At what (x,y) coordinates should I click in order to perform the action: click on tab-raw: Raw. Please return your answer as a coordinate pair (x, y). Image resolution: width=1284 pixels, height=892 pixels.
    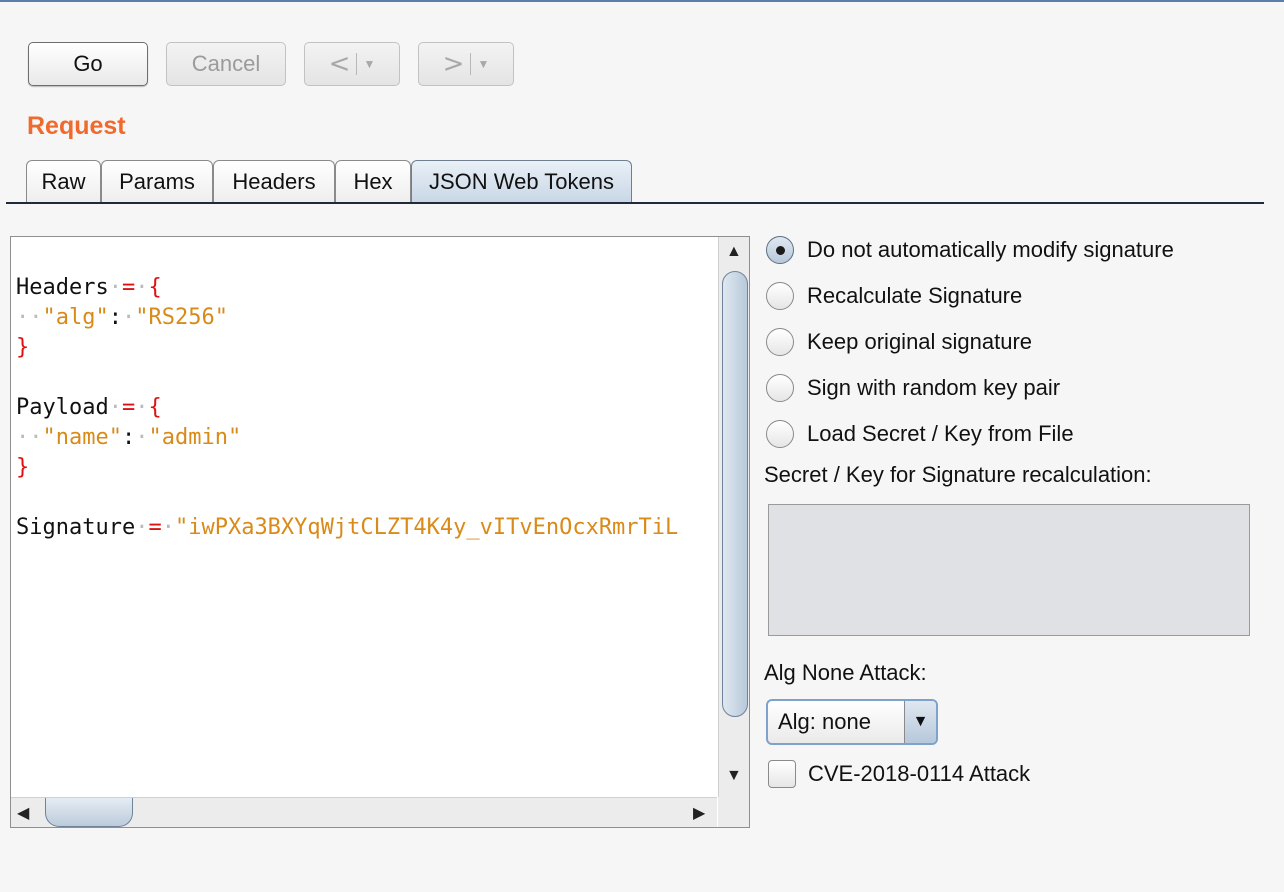
    Looking at the image, I should click on (63, 181).